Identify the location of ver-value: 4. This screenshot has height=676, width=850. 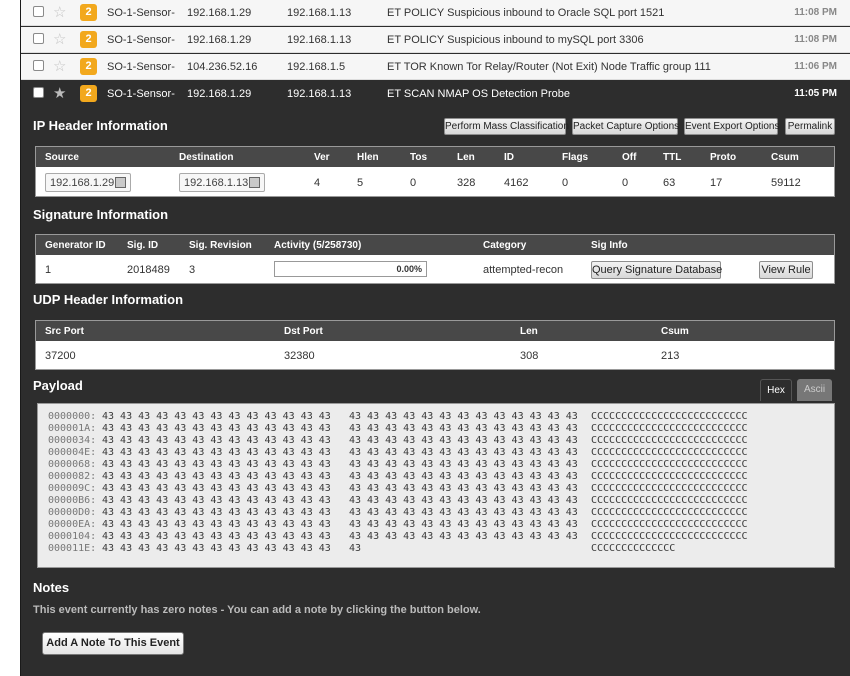
(317, 183).